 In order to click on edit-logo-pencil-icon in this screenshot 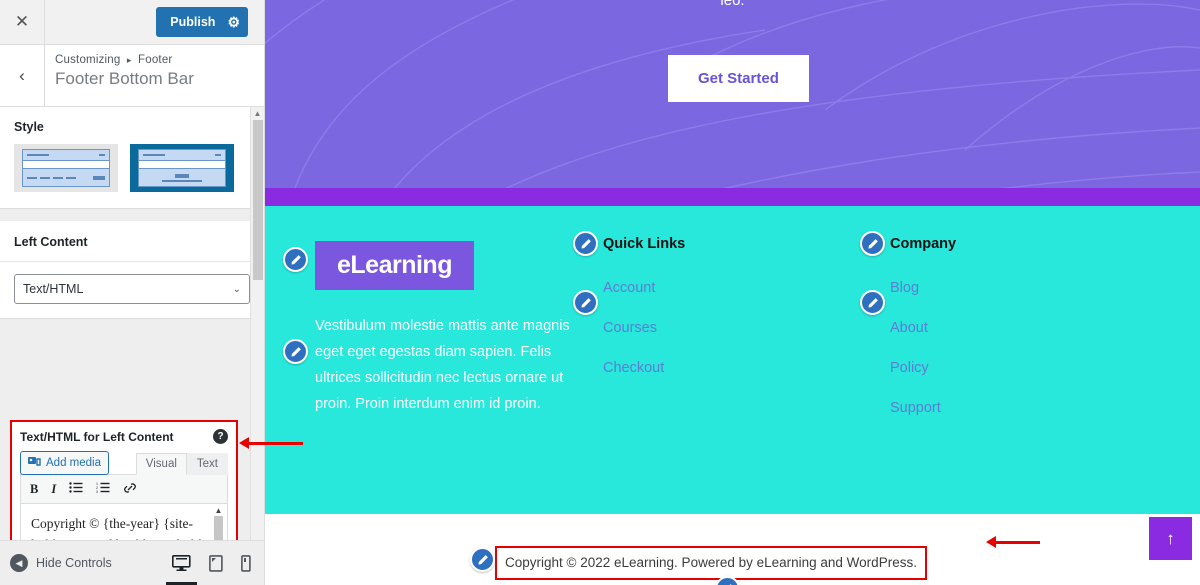, I will do `click(295, 259)`.